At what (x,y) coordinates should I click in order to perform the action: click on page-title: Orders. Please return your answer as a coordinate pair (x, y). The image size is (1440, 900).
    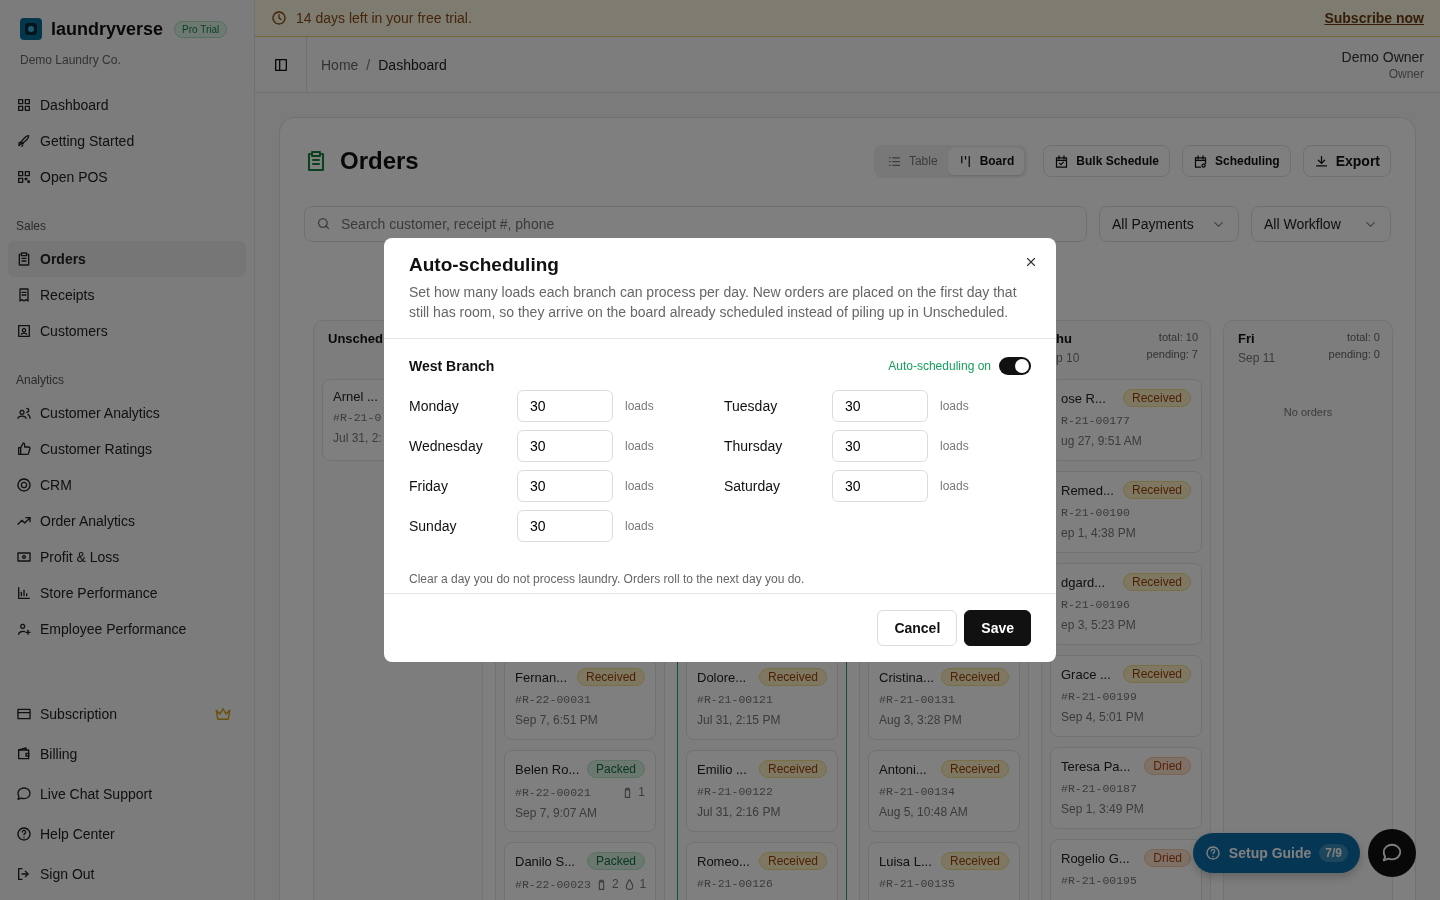
    Looking at the image, I should click on (379, 161).